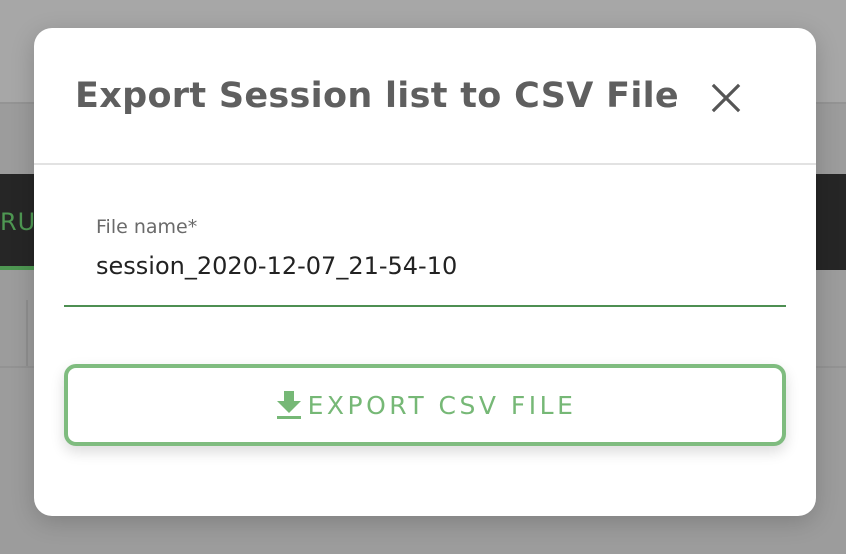 The width and height of the screenshot is (846, 554). I want to click on export-csv-button: EXPORT CSV FILE, so click(425, 405).